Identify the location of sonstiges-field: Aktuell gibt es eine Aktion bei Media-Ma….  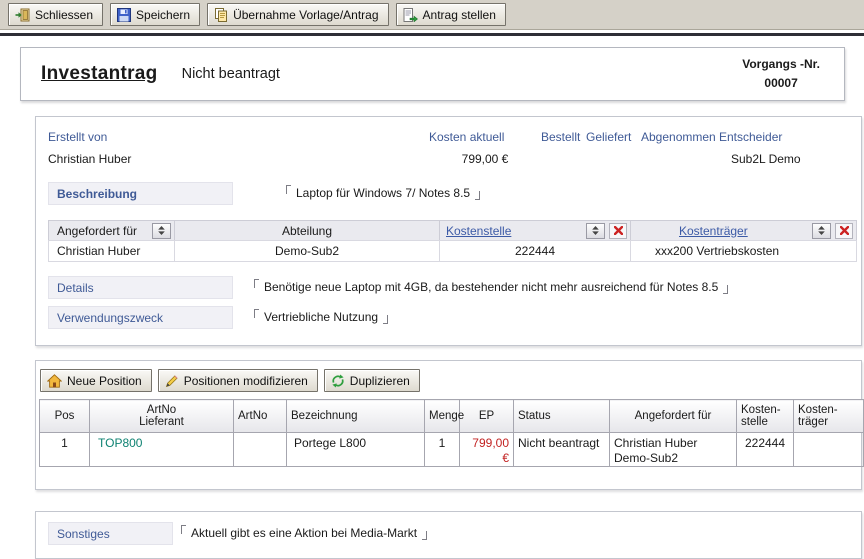
(304, 531).